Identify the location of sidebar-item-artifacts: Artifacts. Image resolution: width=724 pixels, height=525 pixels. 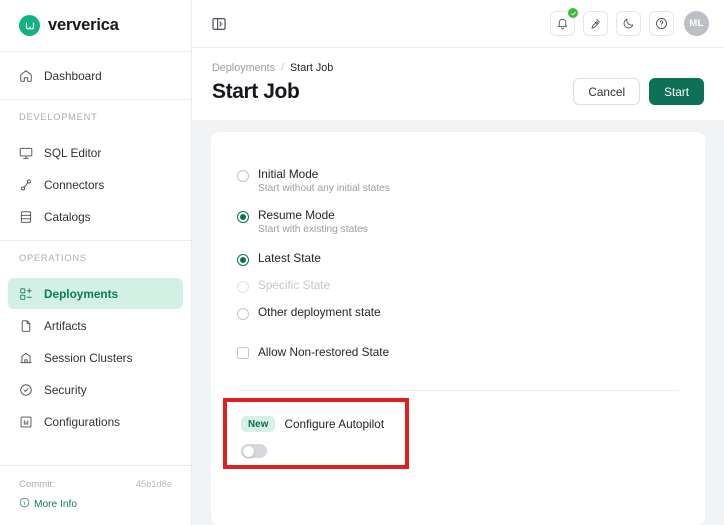
(95, 325).